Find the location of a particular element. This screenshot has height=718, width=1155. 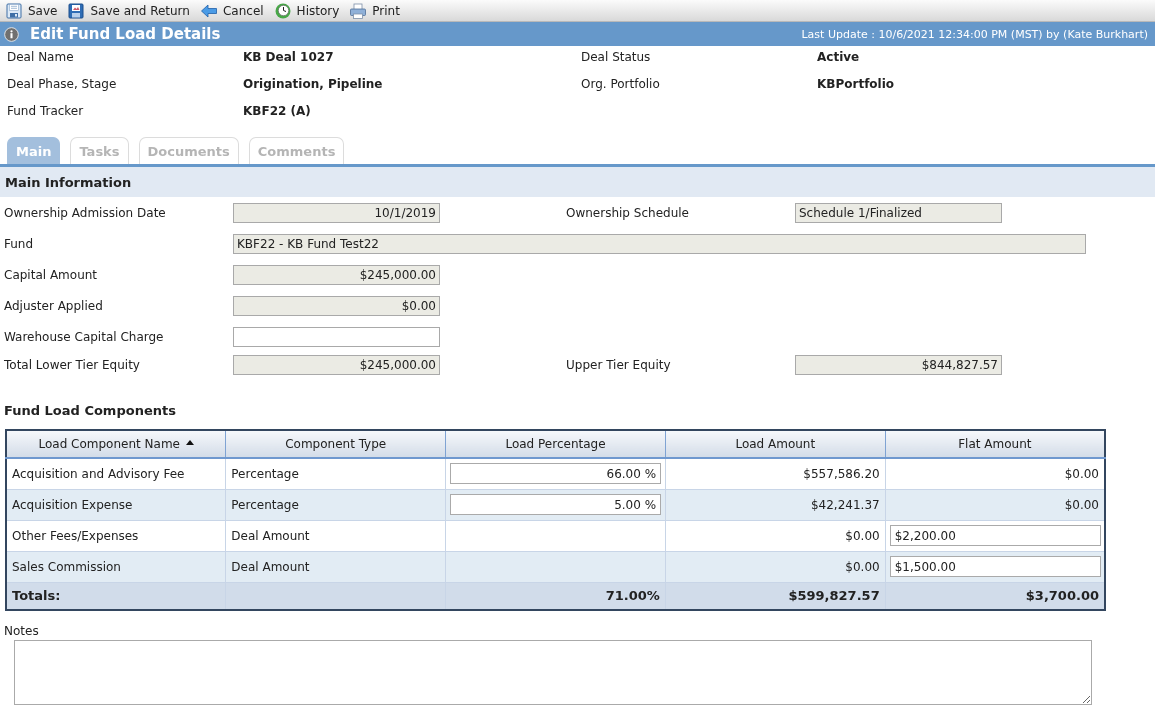

table-cell: $557,586.20 is located at coordinates (775, 473).